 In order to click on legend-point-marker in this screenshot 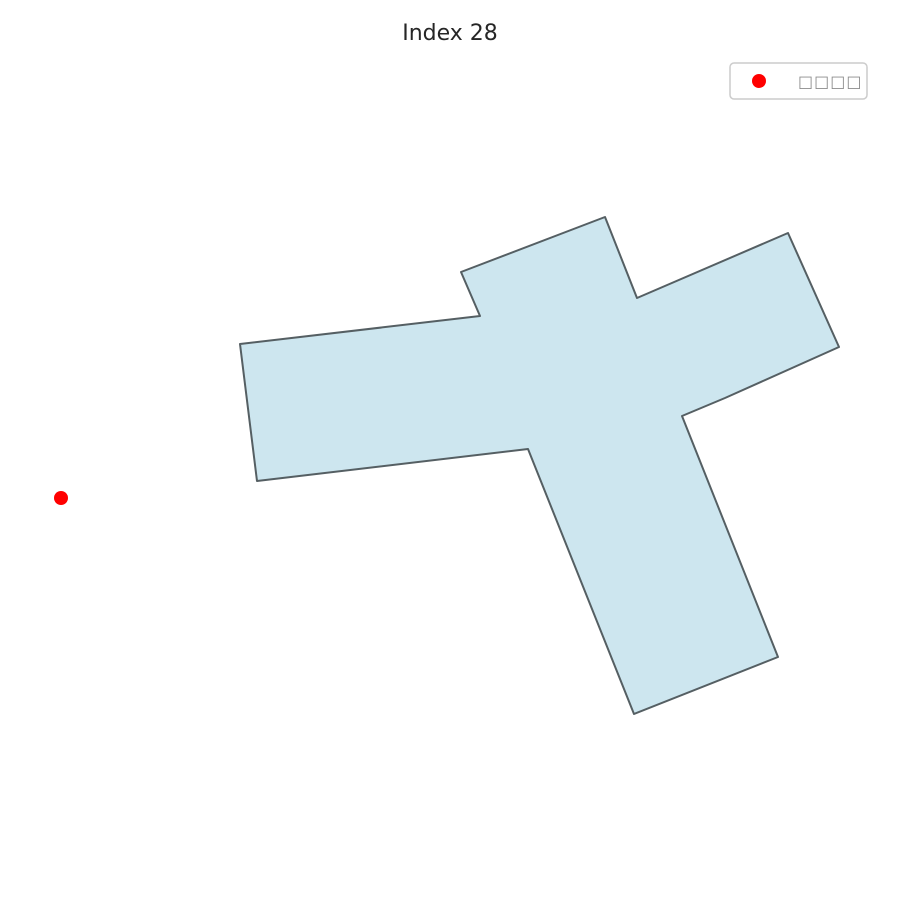, I will do `click(759, 81)`.